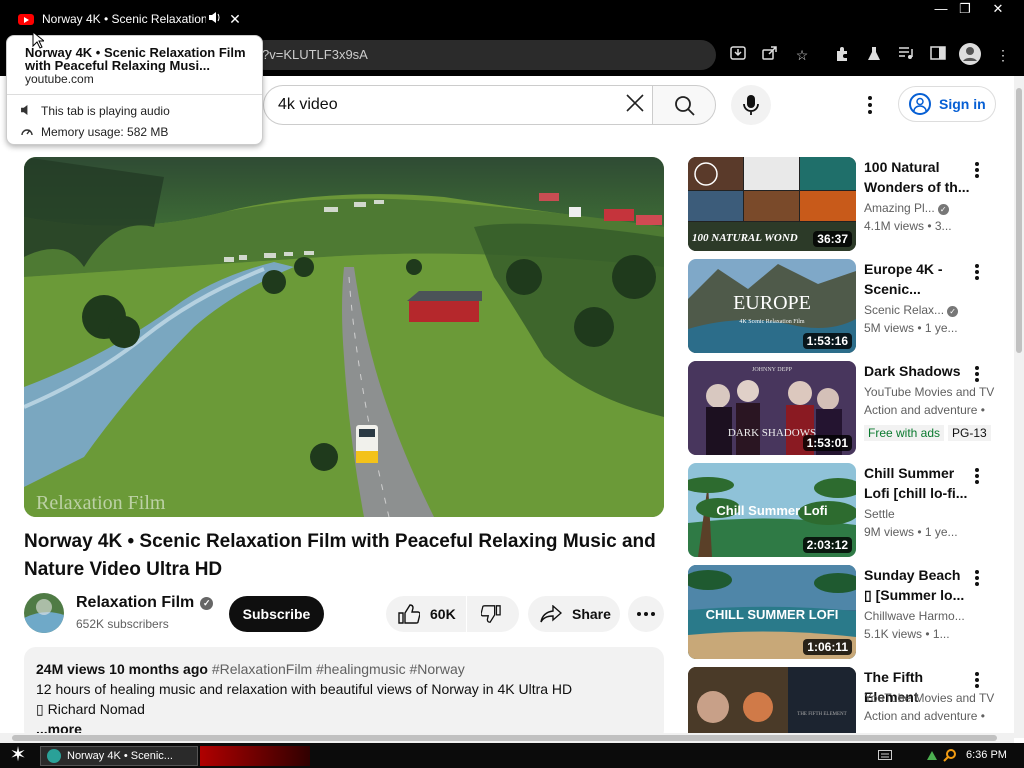  I want to click on recommendation-thumbnail: THE FIFTH ELEMENT, so click(772, 700).